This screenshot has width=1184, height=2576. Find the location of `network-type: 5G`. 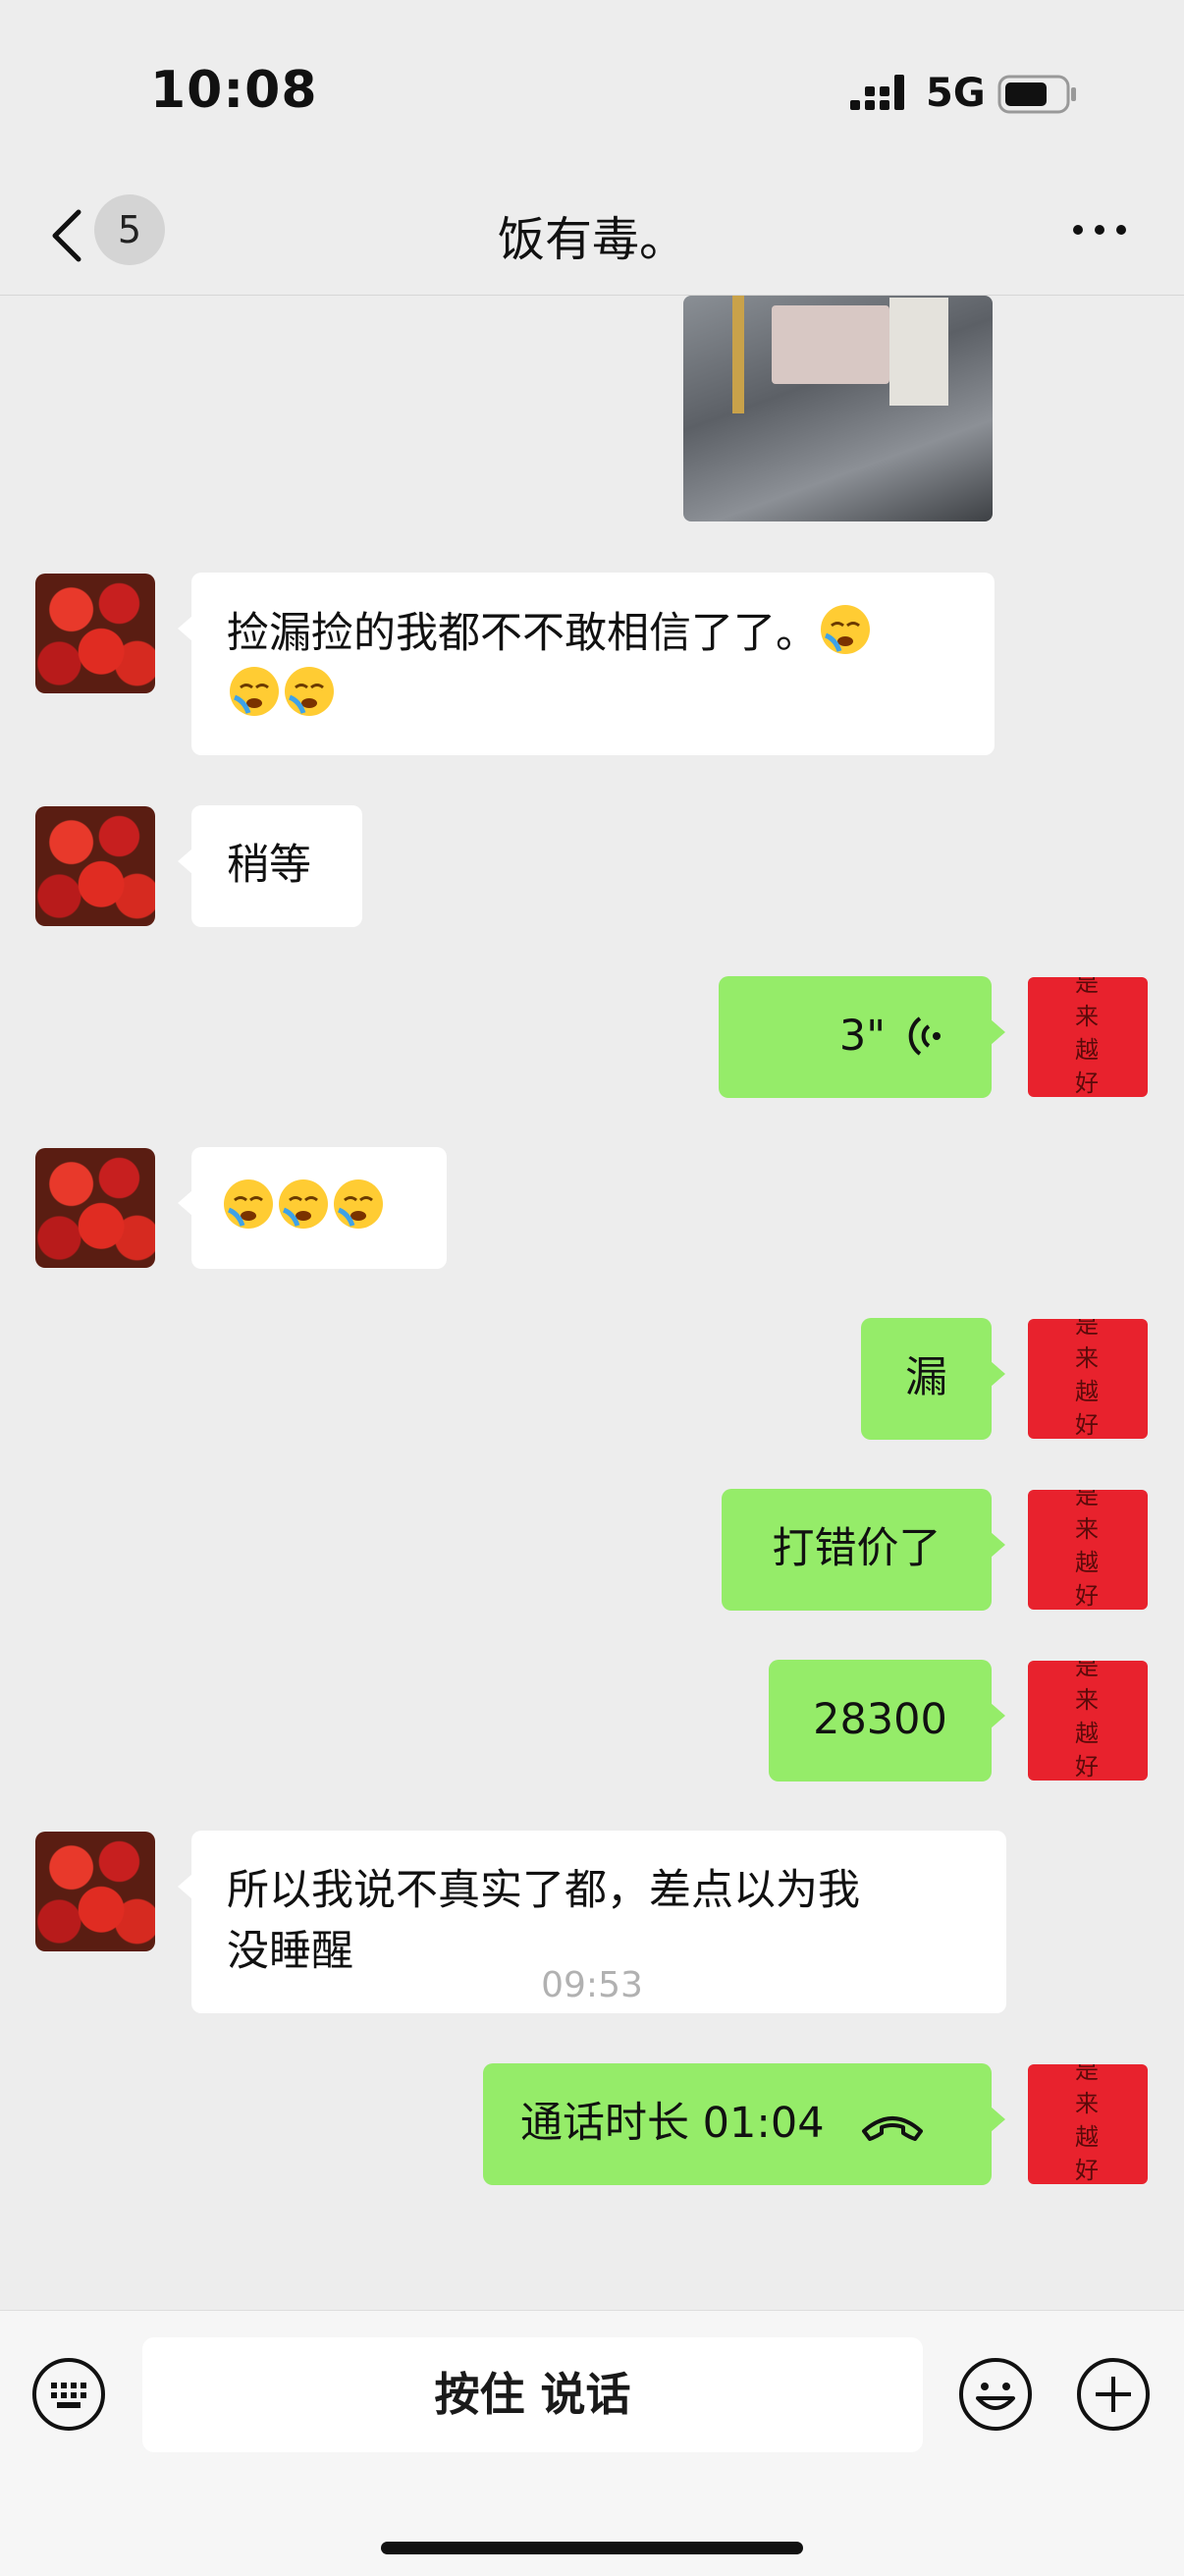

network-type: 5G is located at coordinates (956, 93).